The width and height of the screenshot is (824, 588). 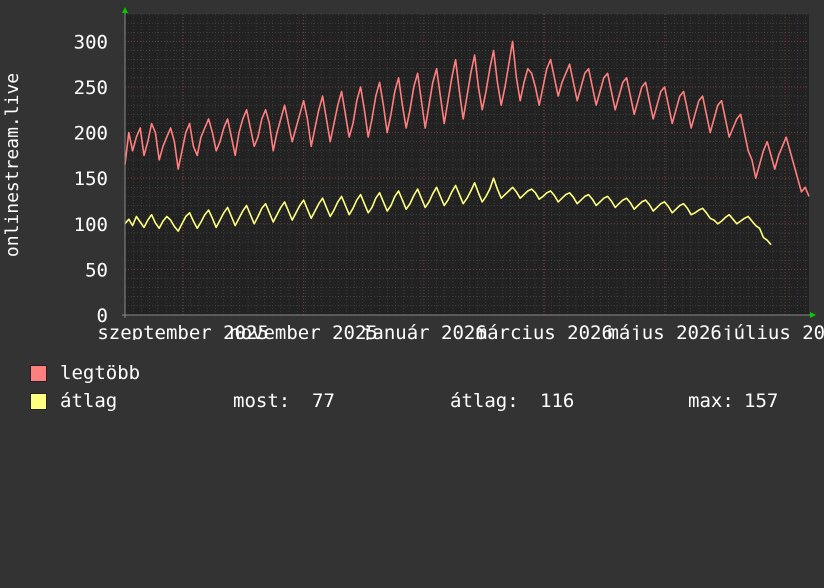 What do you see at coordinates (323, 401) in the screenshot?
I see `stat-current-value: 77` at bounding box center [323, 401].